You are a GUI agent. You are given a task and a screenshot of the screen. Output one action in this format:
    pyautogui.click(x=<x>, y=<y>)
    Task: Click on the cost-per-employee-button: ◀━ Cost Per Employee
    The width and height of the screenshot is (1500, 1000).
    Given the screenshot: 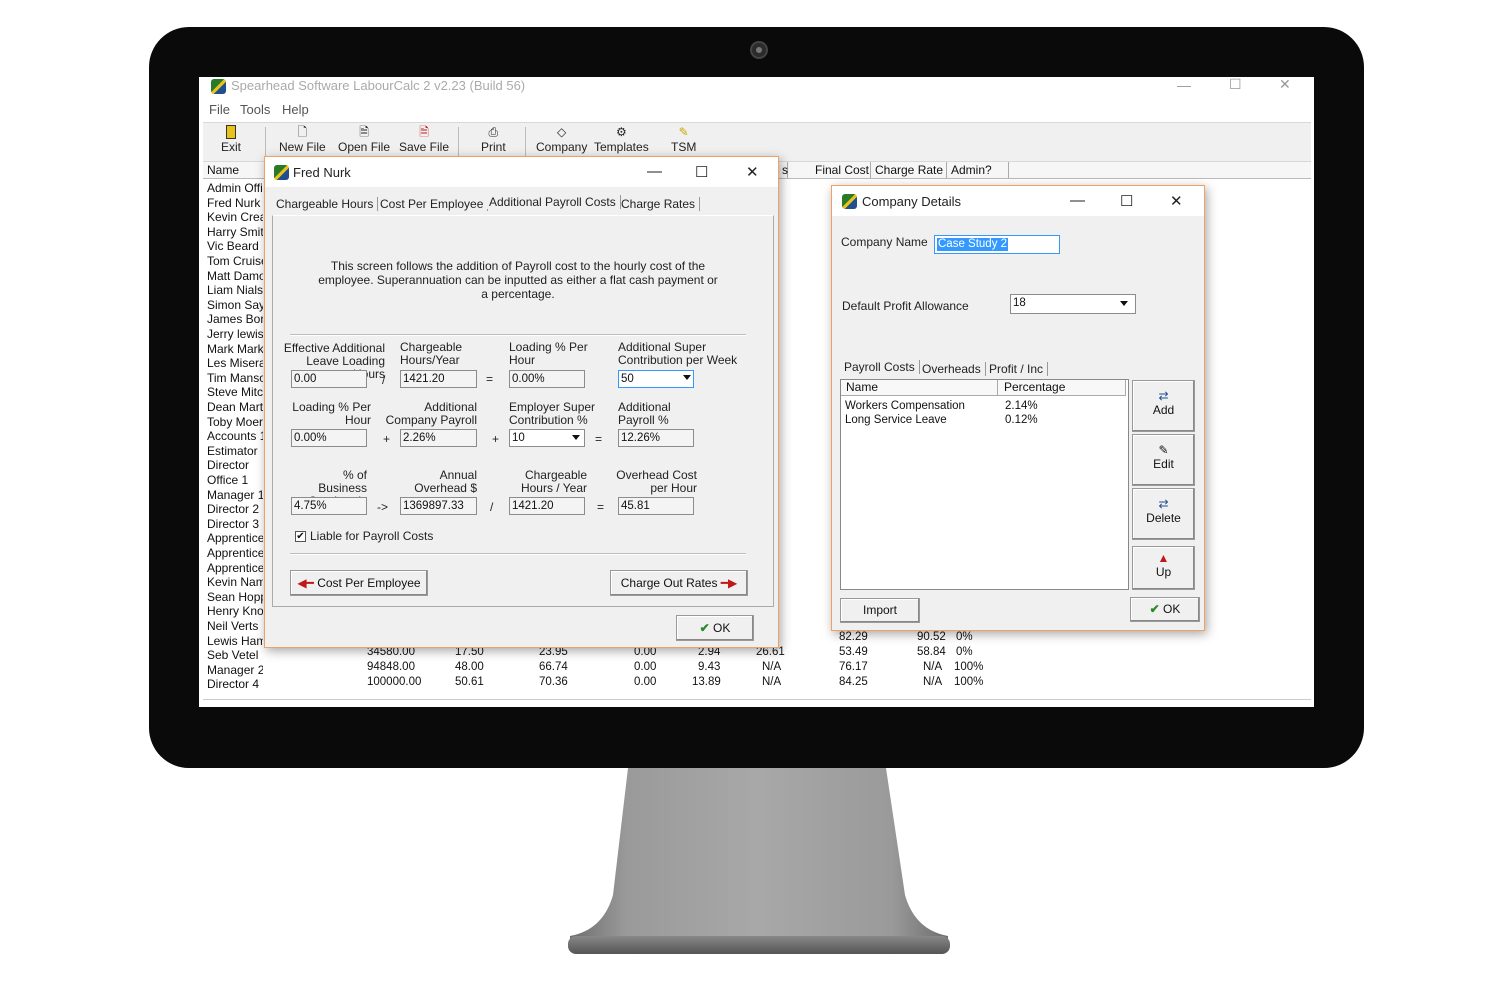 What is the action you would take?
    pyautogui.click(x=359, y=583)
    